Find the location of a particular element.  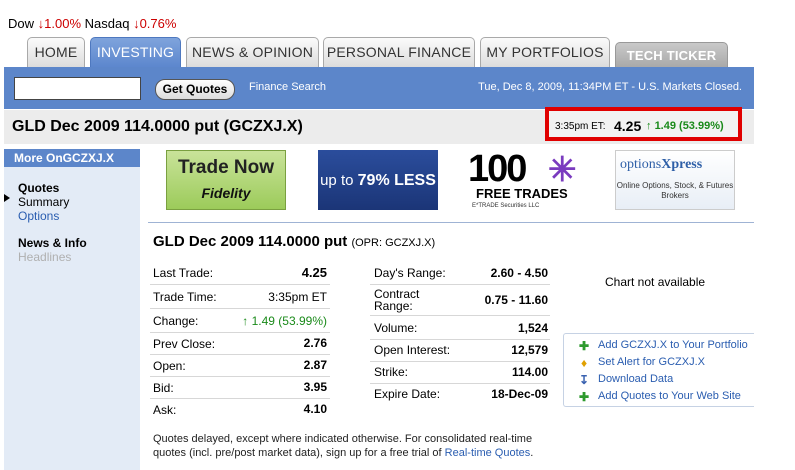

ad-79-pre: up to is located at coordinates (337, 180).